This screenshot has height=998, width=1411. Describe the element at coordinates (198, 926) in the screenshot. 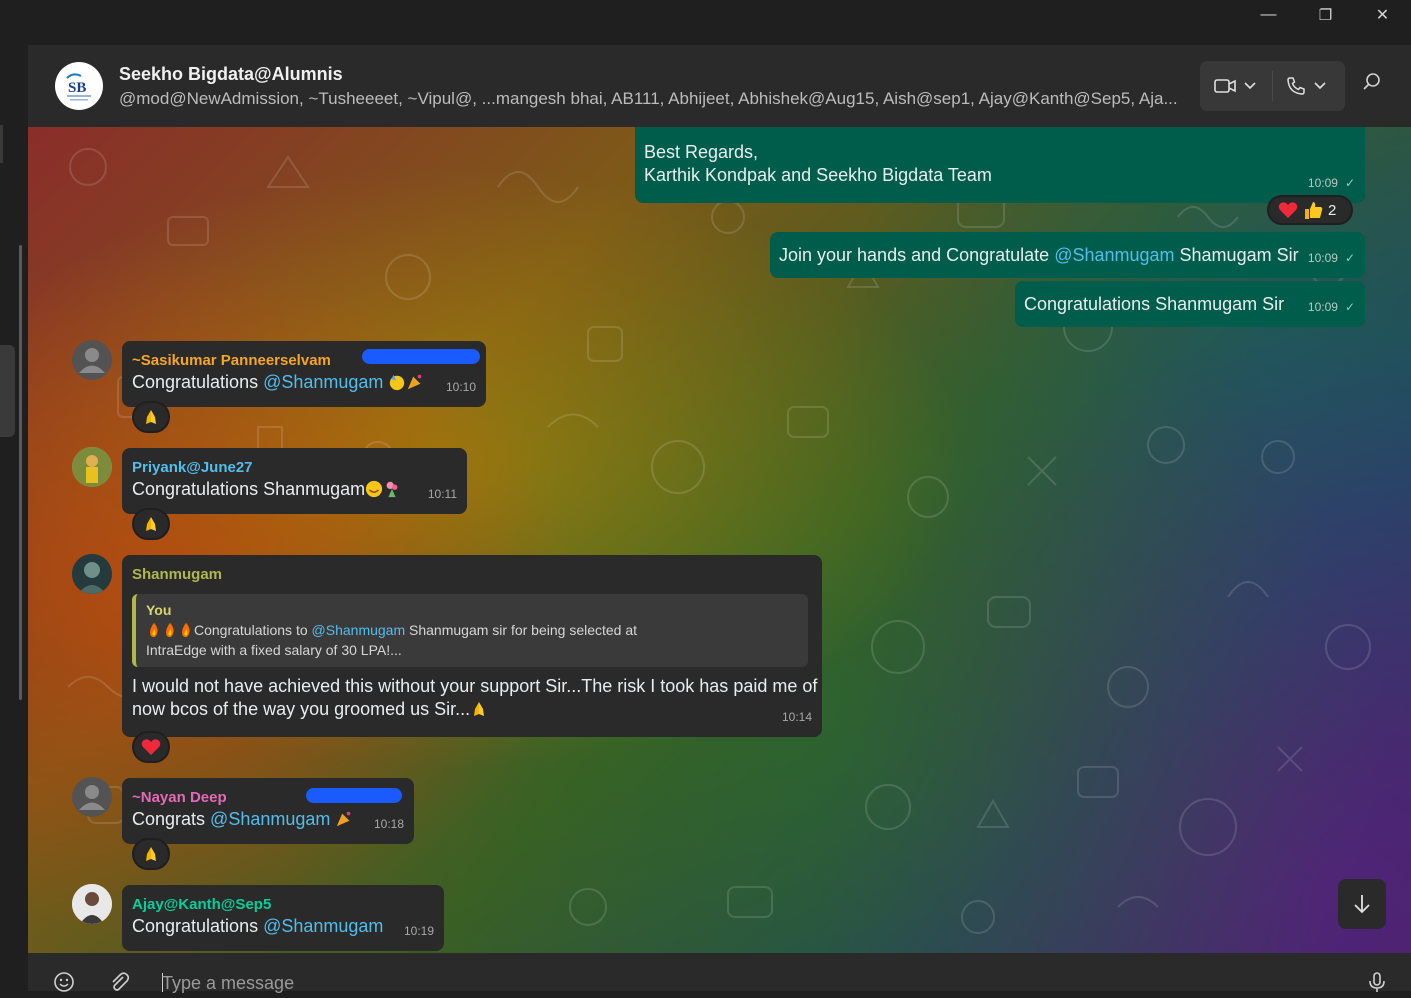

I see `message-text-part: Congratulations` at that location.